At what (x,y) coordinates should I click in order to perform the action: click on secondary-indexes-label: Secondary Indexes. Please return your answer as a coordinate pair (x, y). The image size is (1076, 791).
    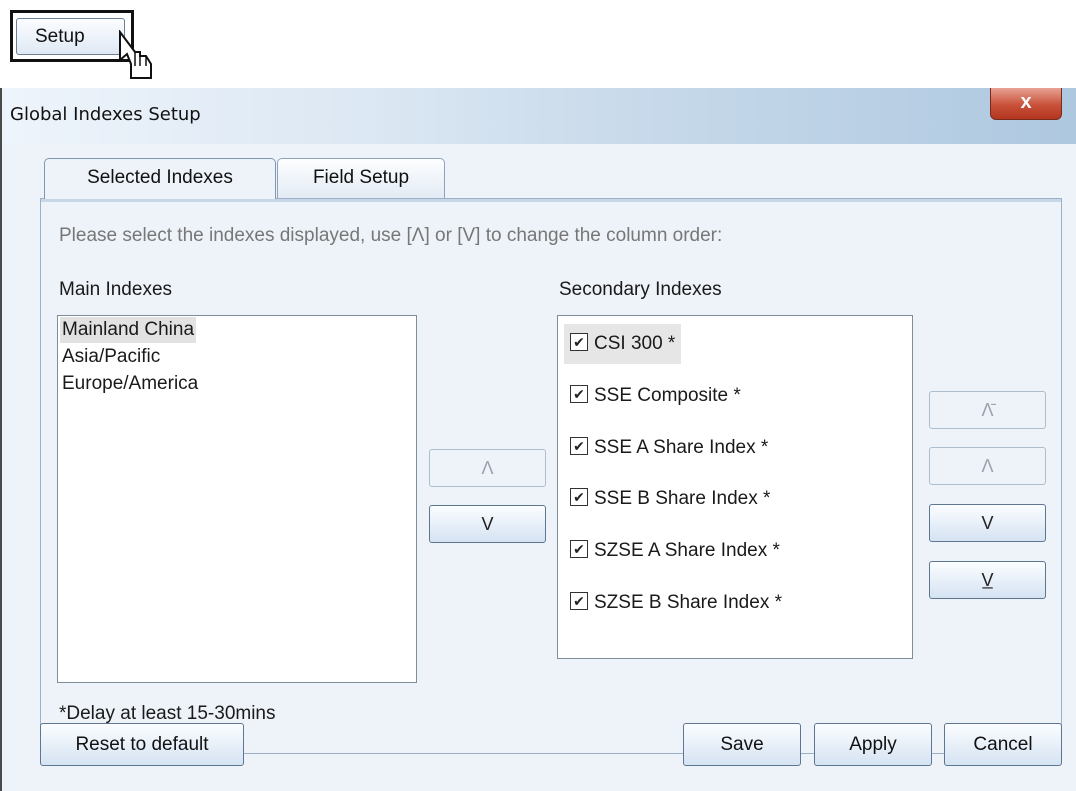
    Looking at the image, I should click on (640, 289).